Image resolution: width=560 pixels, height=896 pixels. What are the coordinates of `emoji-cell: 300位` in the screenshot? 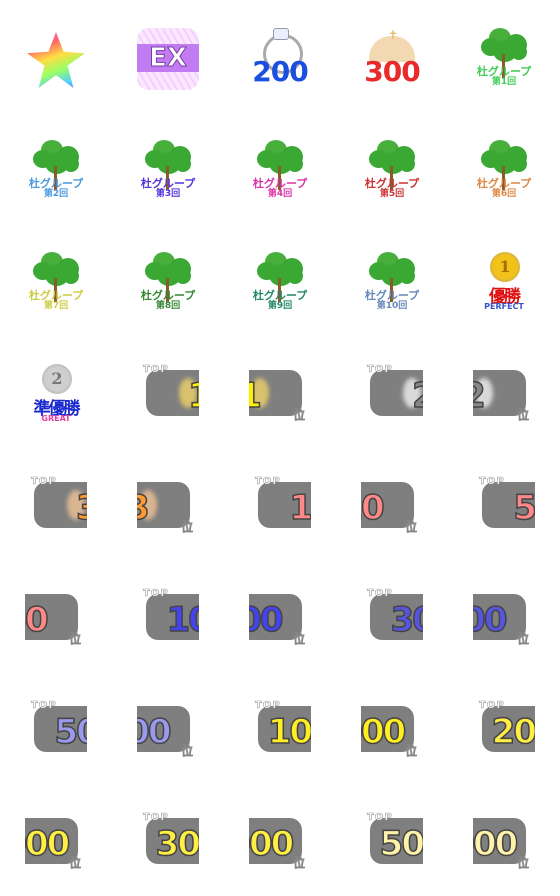 It's located at (504, 616).